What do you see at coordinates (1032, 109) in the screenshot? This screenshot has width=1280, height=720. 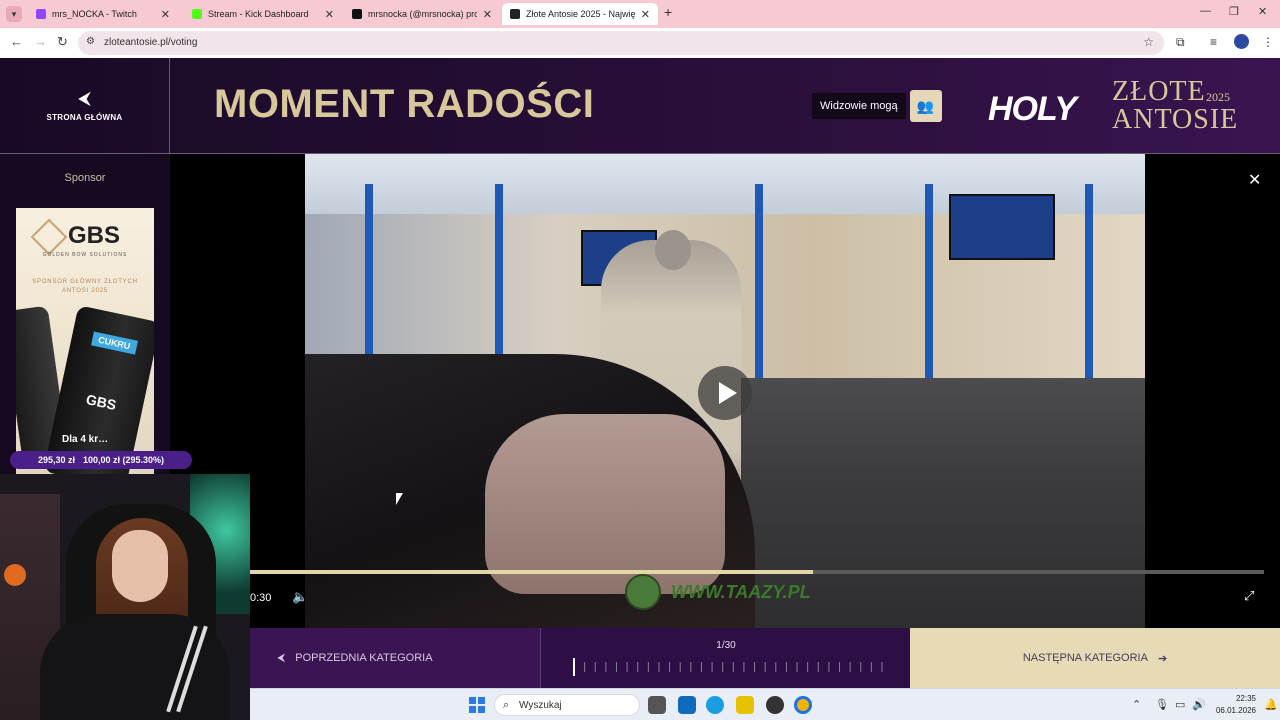 I see `logo-brand: HOLY` at bounding box center [1032, 109].